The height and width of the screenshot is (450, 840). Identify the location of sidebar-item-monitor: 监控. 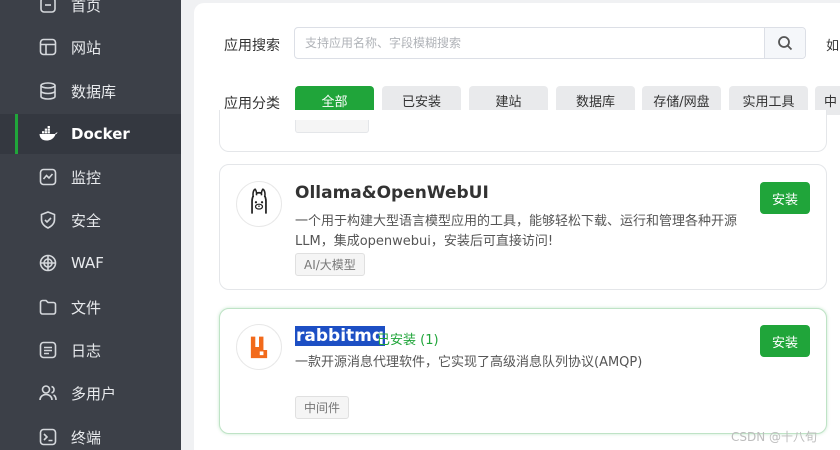
(90, 177).